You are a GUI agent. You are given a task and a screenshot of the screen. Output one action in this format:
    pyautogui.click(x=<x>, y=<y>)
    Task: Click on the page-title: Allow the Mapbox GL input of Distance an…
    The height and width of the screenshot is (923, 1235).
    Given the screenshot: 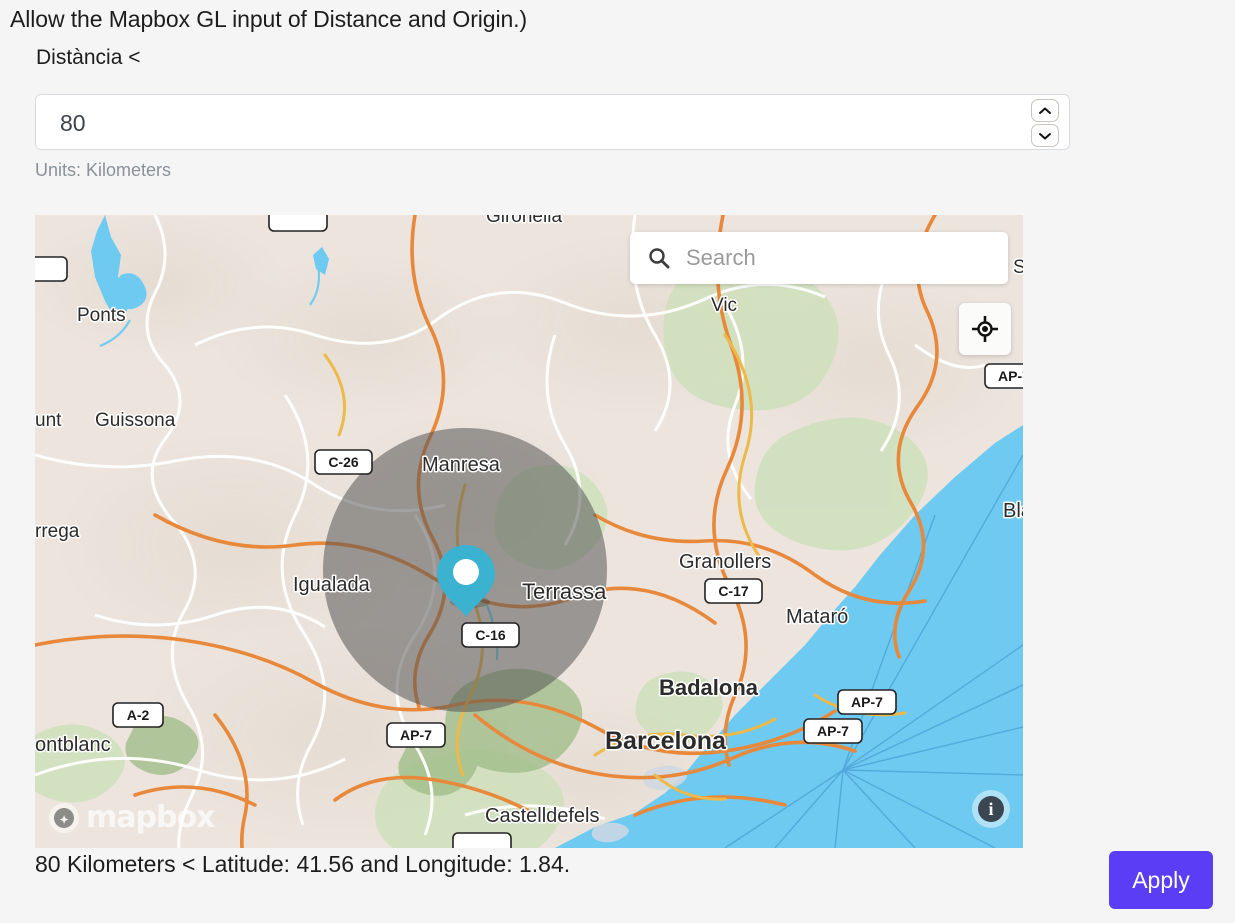 What is the action you would take?
    pyautogui.click(x=269, y=19)
    